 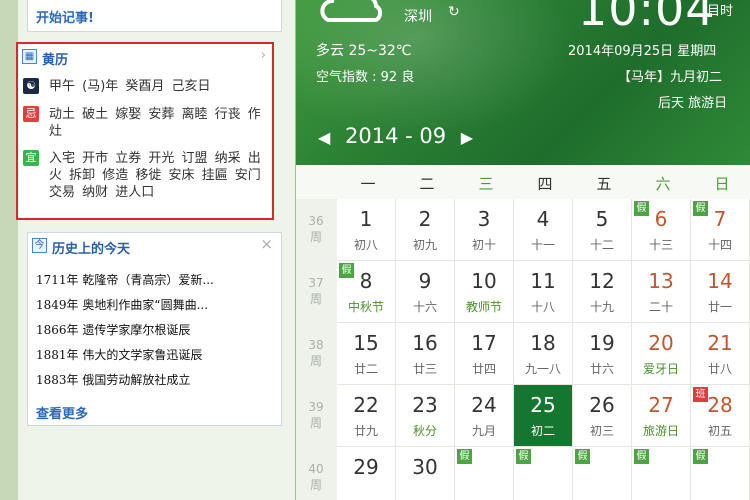 I want to click on refresh-icon: ↻, so click(x=454, y=12).